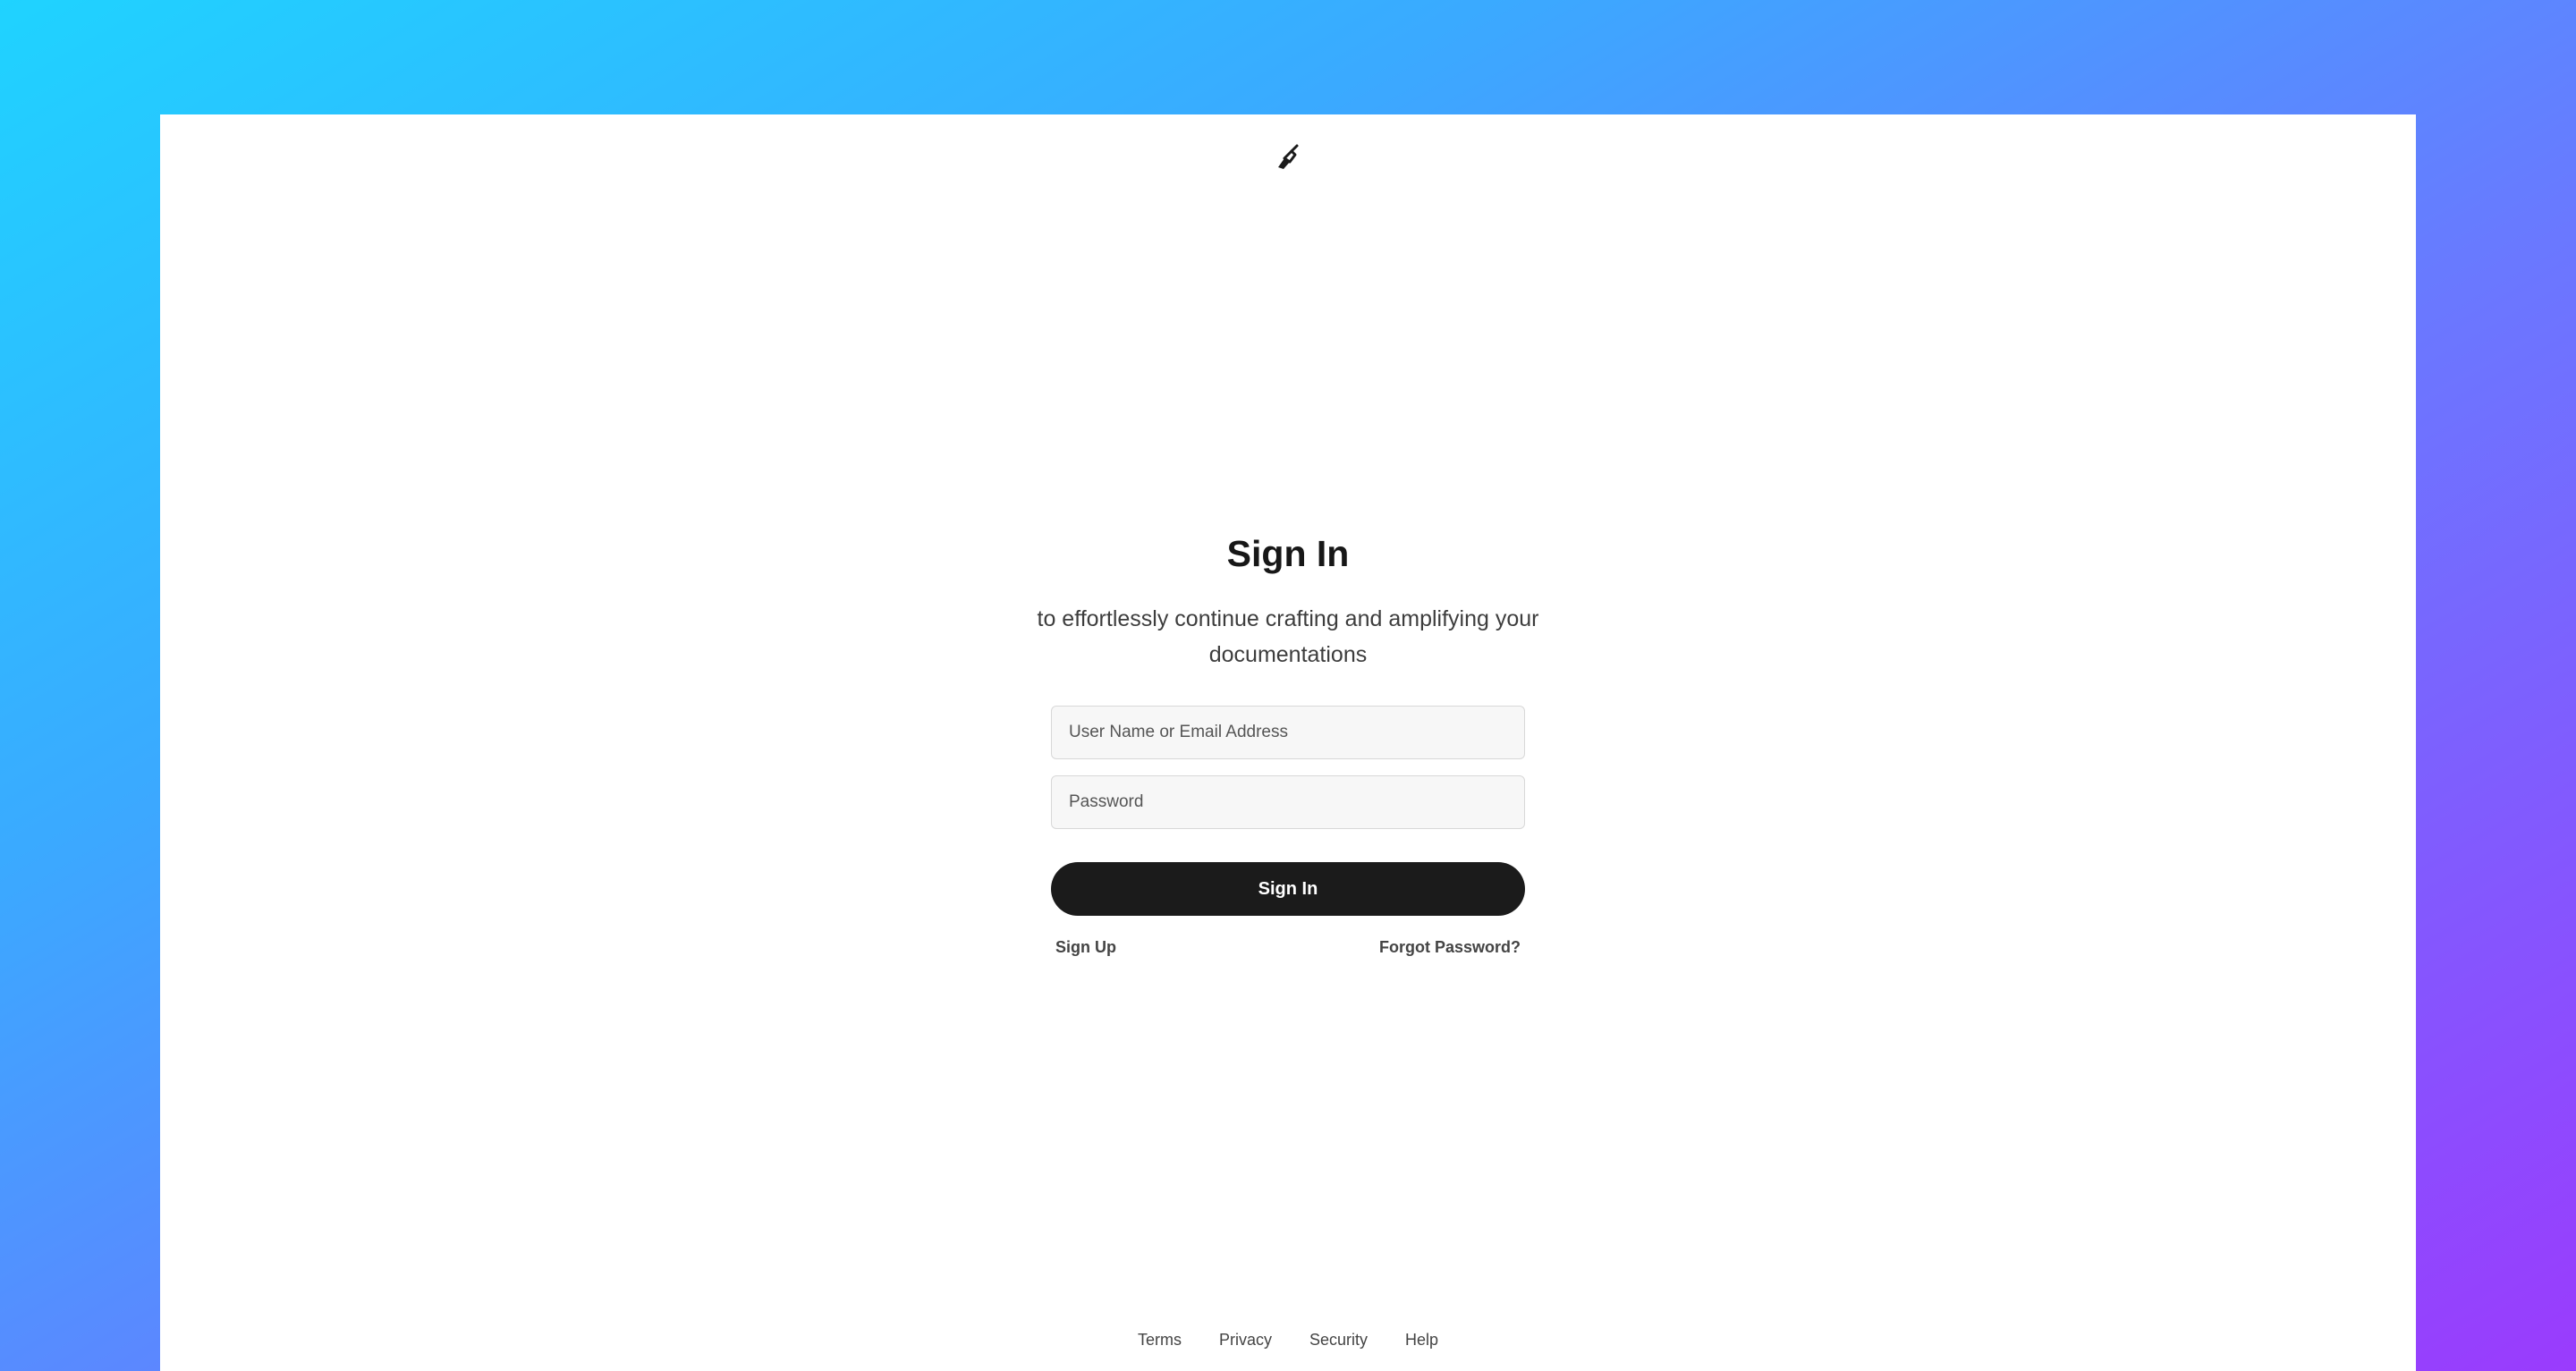 The image size is (2576, 1371). Describe the element at coordinates (1288, 732) in the screenshot. I see `username-email-input` at that location.